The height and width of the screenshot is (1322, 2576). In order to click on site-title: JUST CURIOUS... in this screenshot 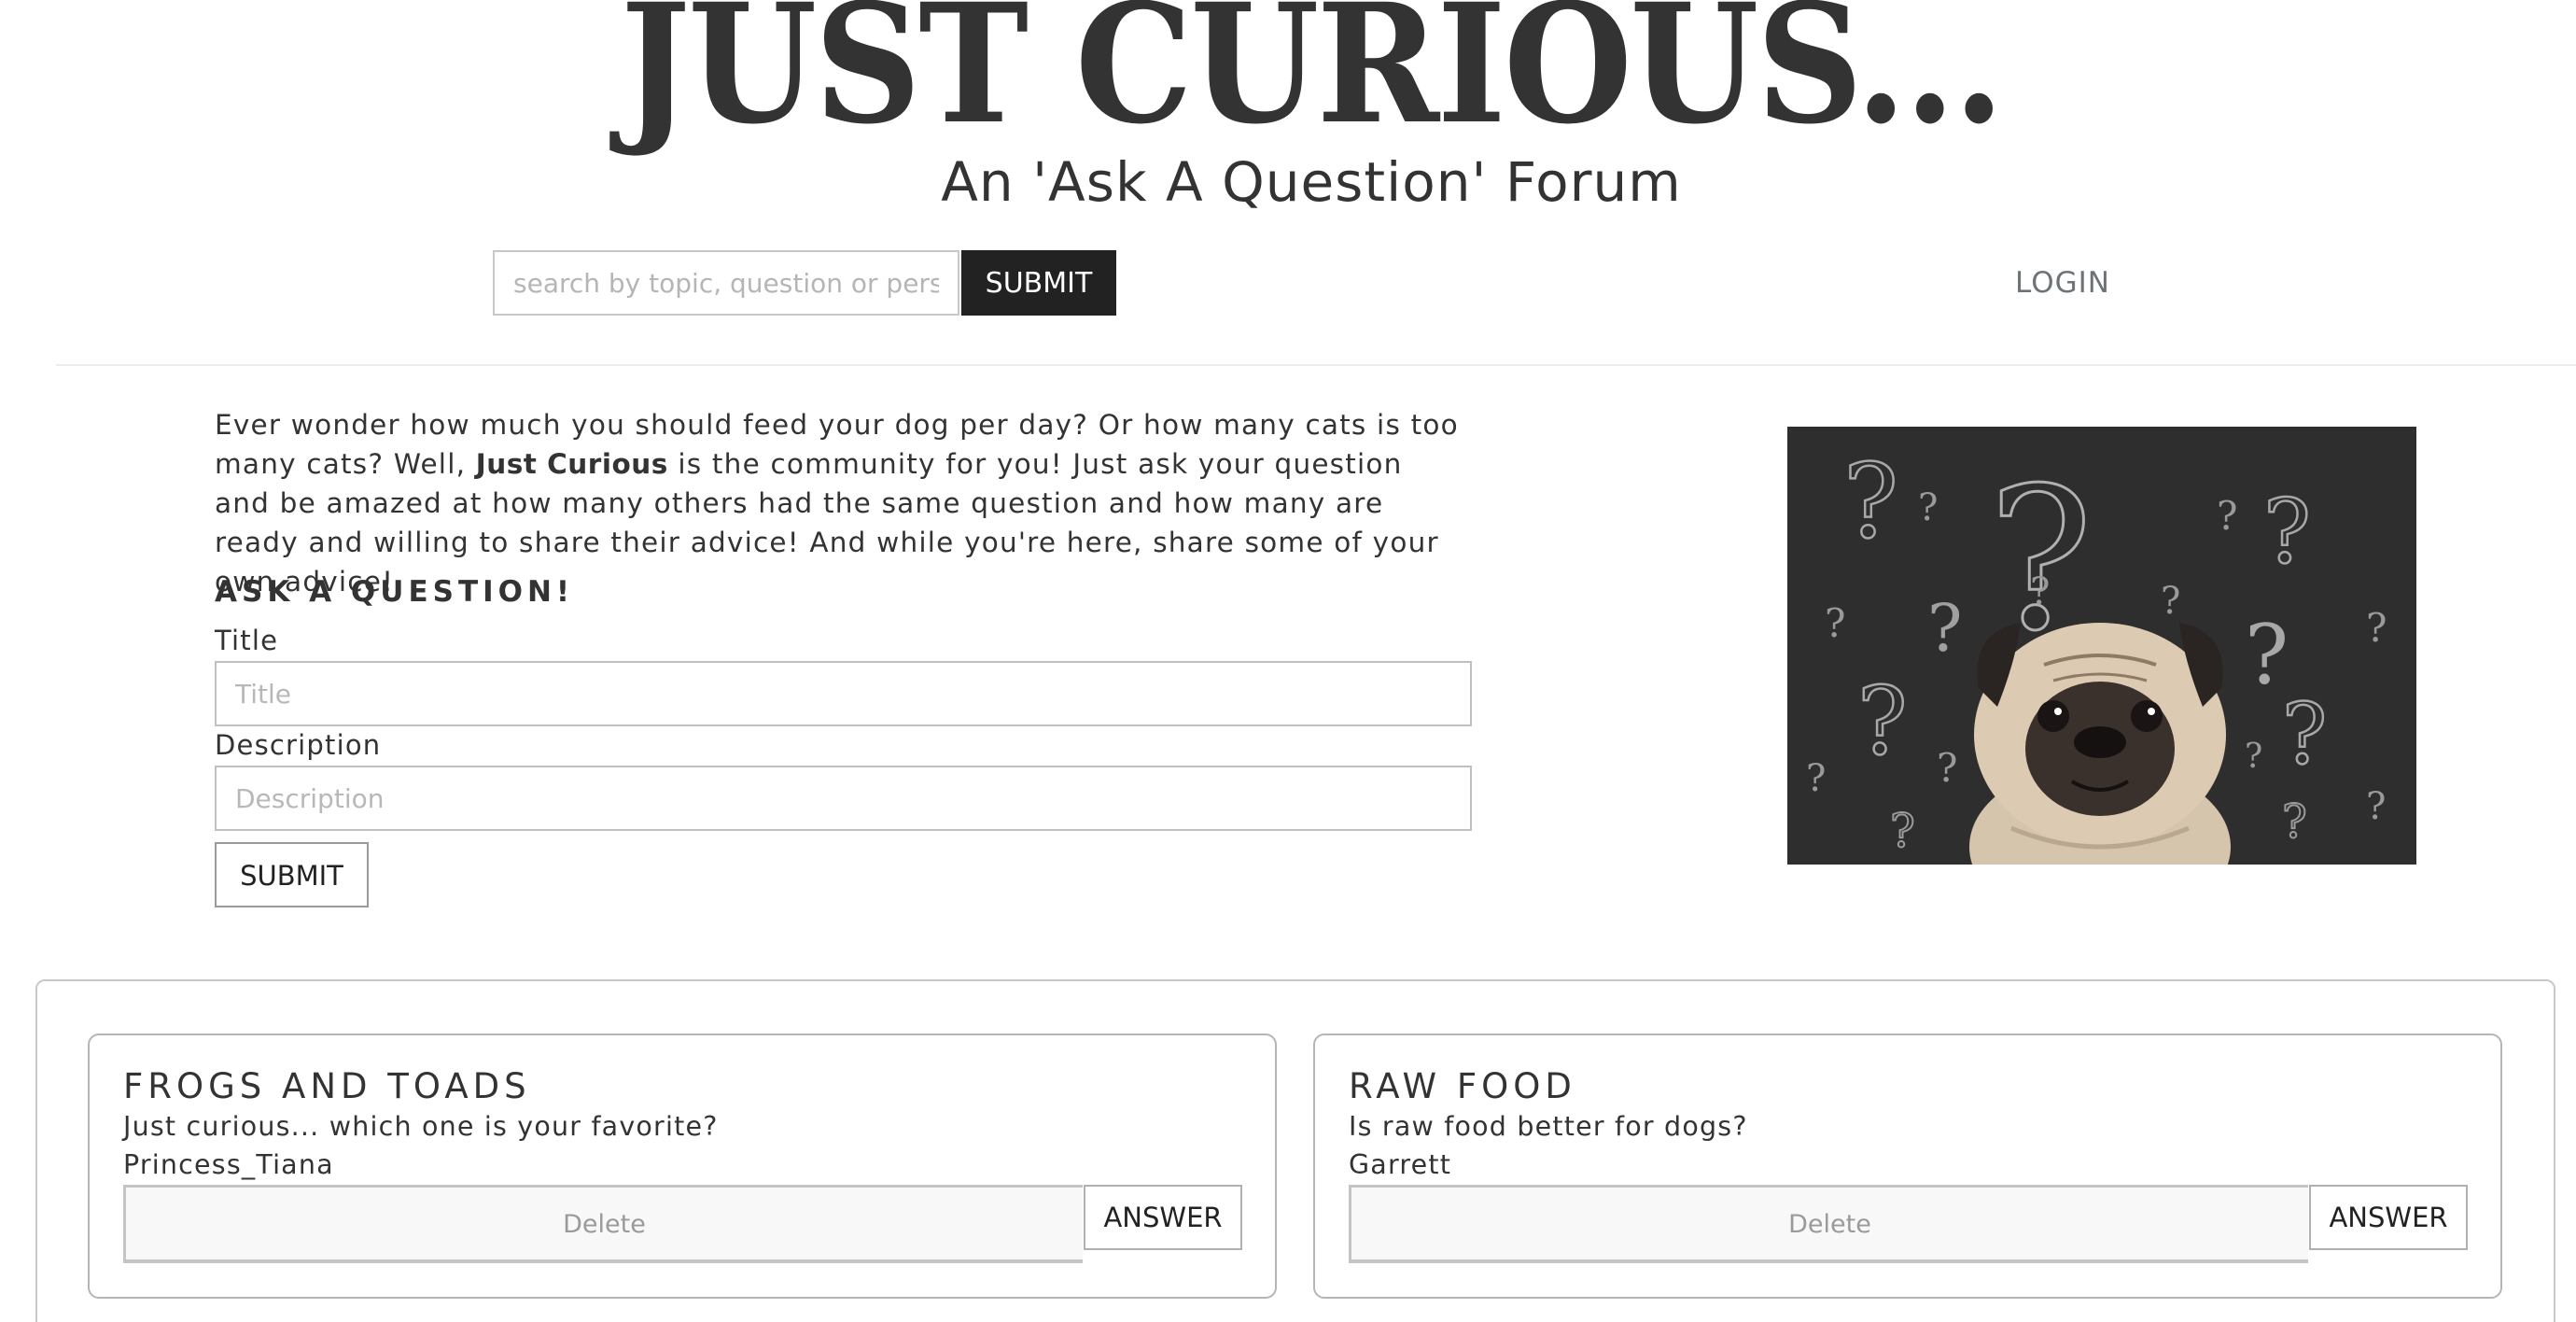, I will do `click(1312, 81)`.